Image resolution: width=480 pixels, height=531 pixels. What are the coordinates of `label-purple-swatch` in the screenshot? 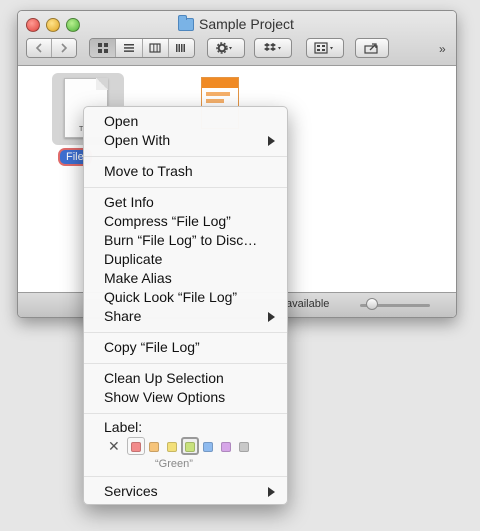 It's located at (226, 447).